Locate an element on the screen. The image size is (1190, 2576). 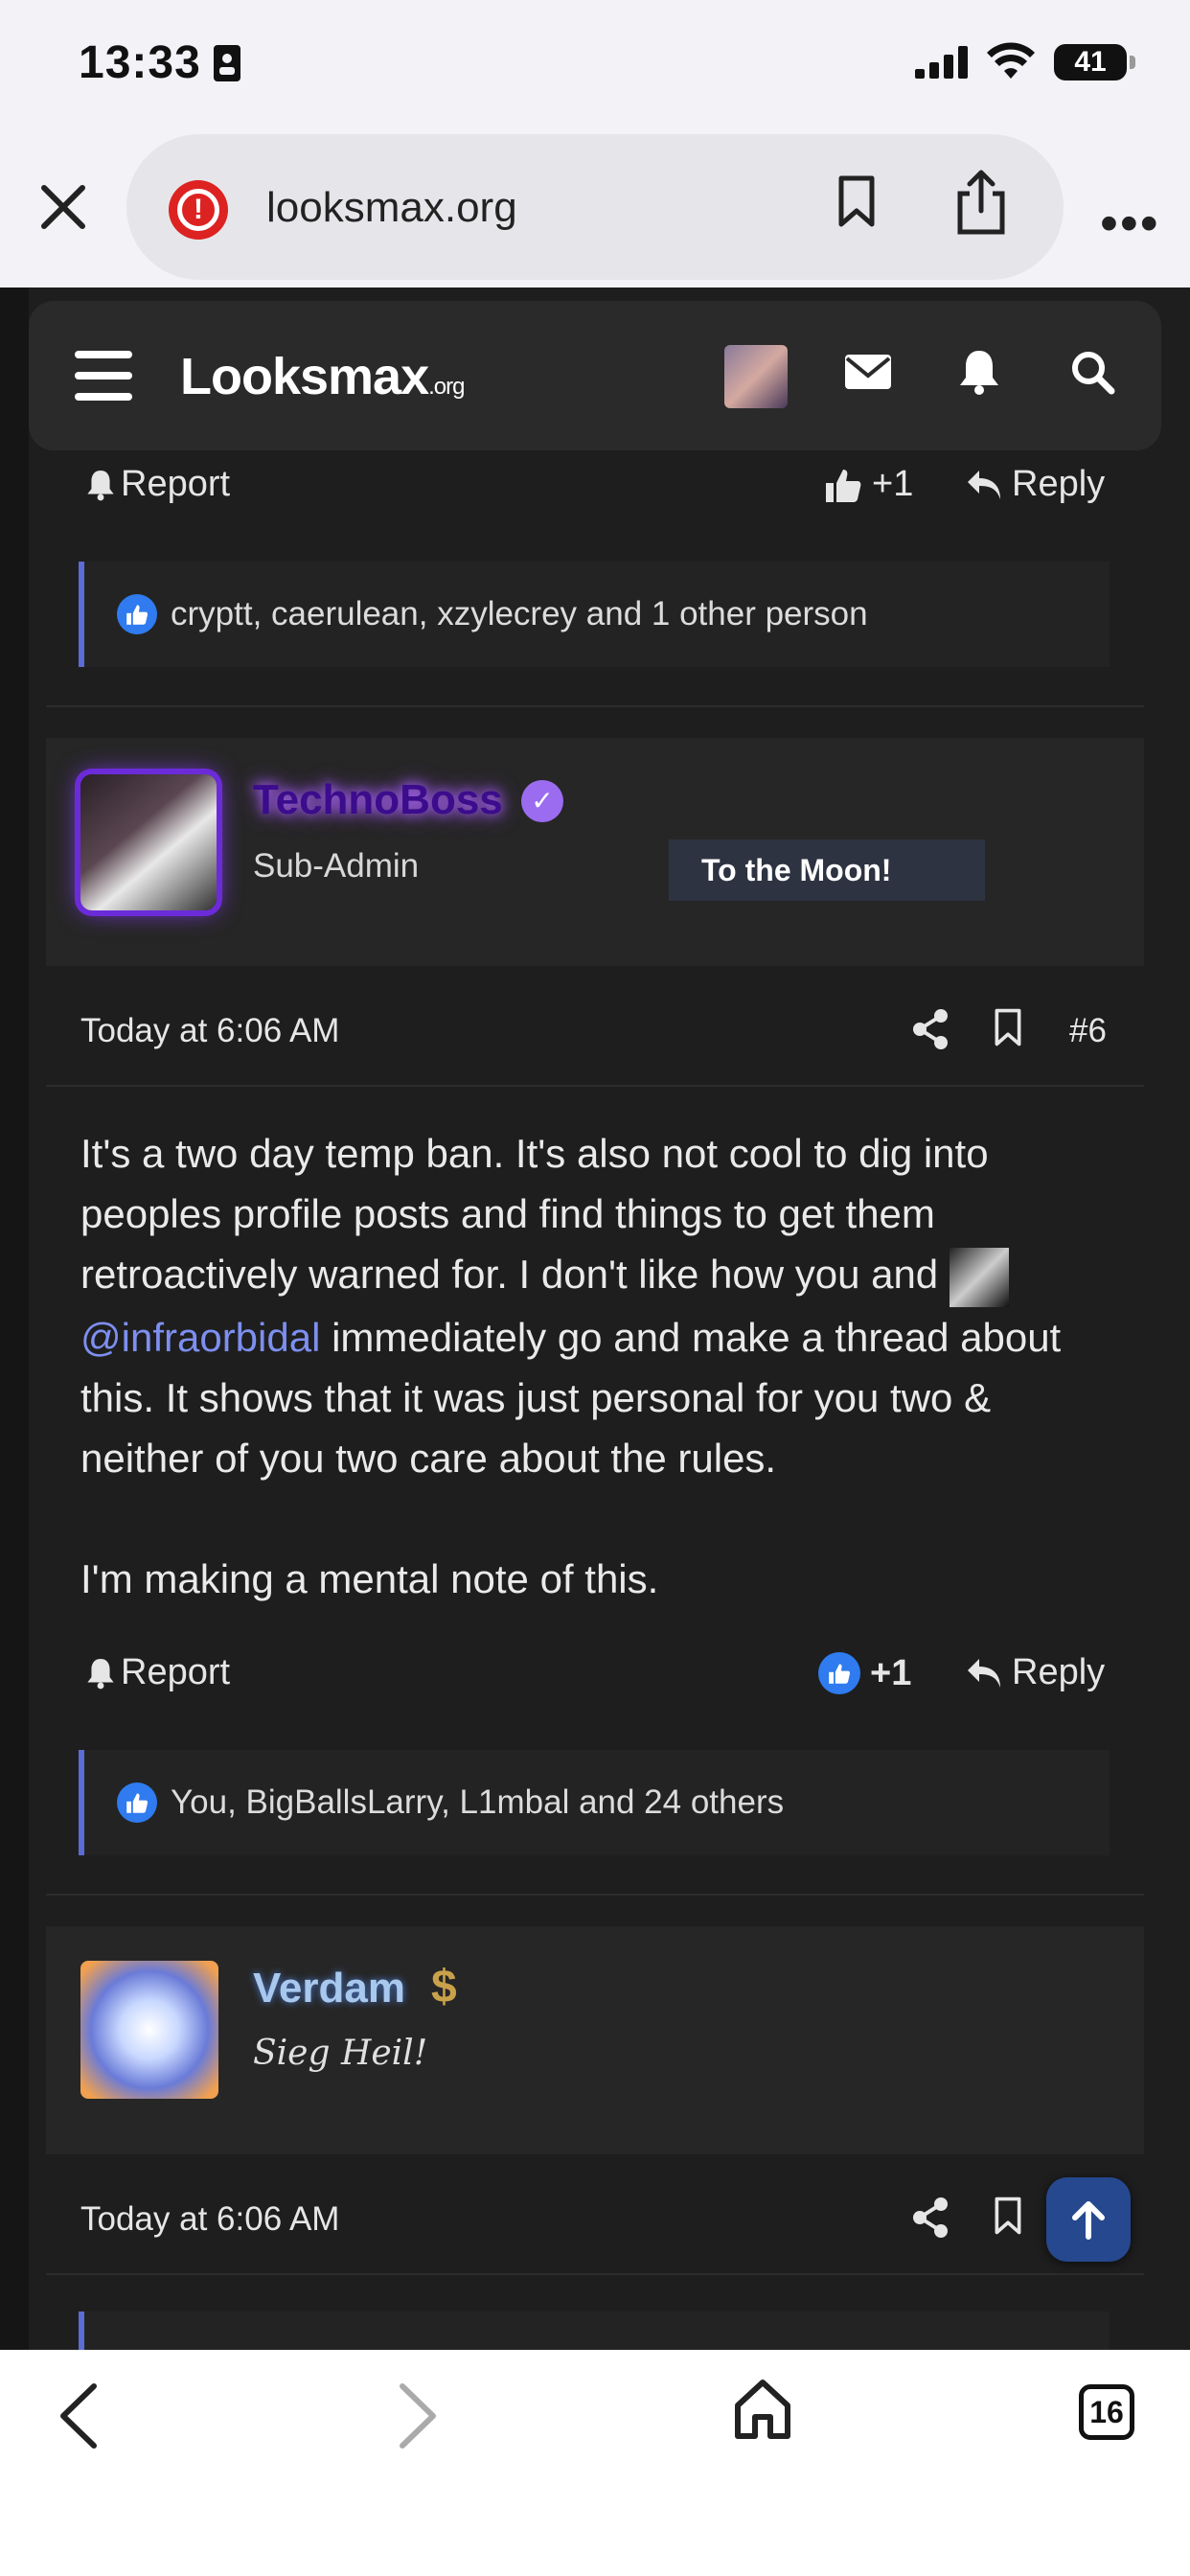
browser-toolbar: ! looksmax.org ••• is located at coordinates (595, 211).